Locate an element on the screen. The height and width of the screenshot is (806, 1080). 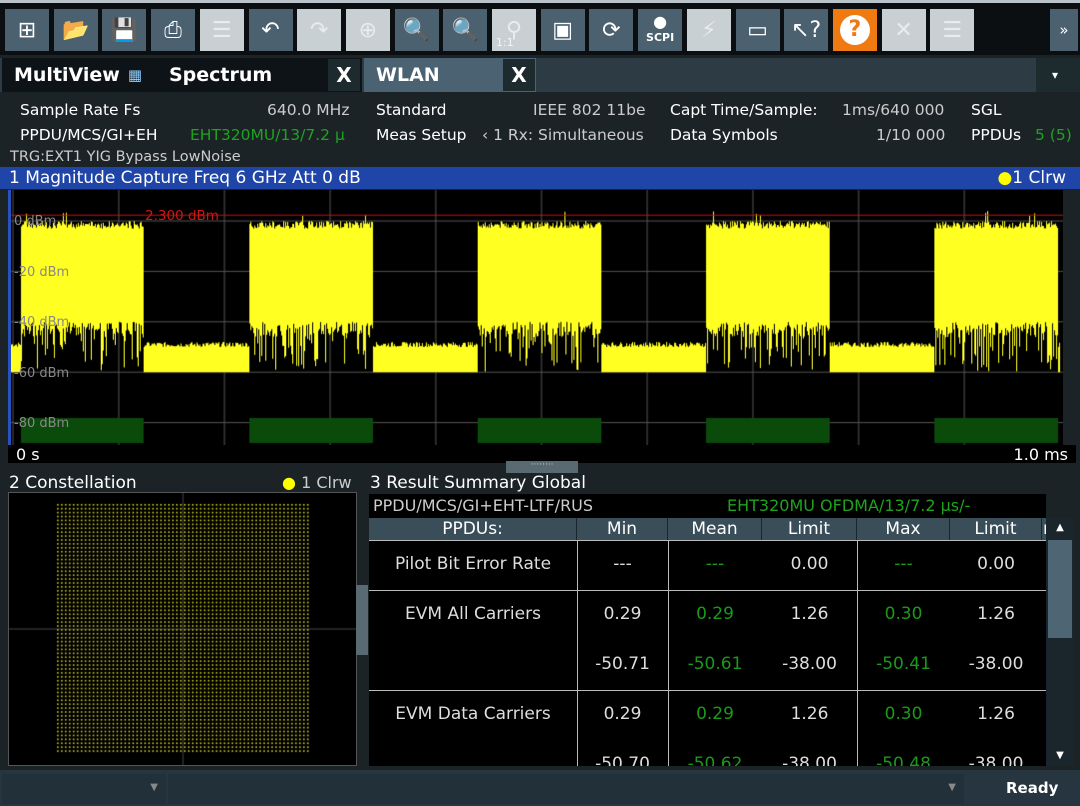
column-header: Mean is located at coordinates (715, 529).